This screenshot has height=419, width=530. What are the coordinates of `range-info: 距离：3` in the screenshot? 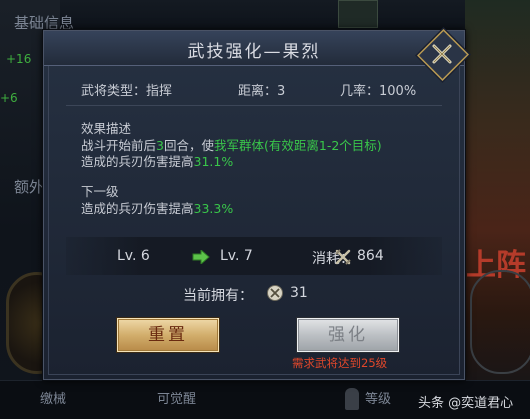 It's located at (261, 89).